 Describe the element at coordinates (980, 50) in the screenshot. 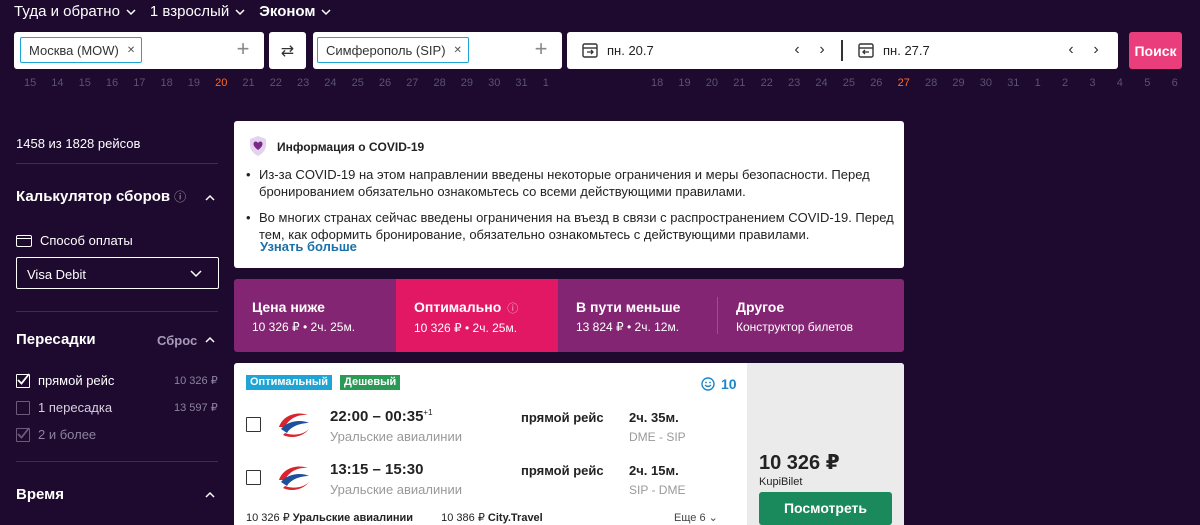

I see `return-date-field: пн. 27.7 ‹ ›` at that location.